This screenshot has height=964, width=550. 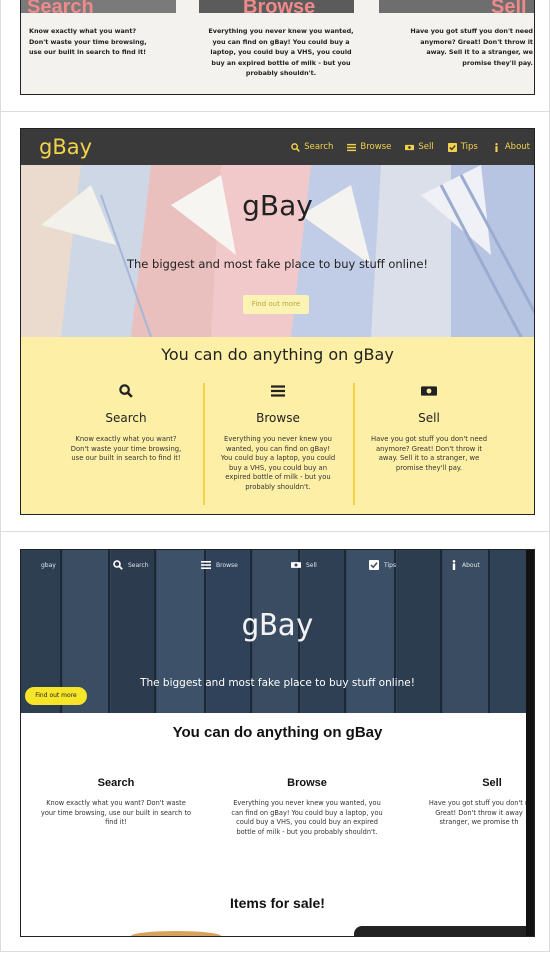 What do you see at coordinates (48, 565) in the screenshot?
I see `site-logo: gbay` at bounding box center [48, 565].